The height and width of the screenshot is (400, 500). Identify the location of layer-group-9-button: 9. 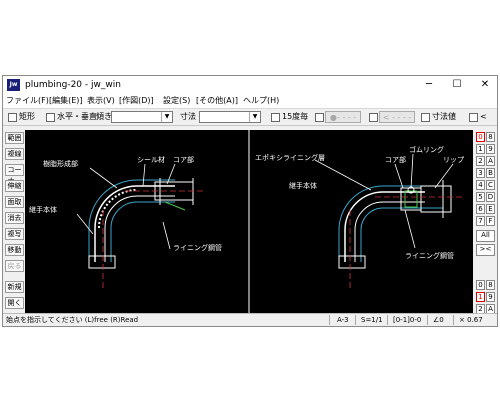
(490, 149).